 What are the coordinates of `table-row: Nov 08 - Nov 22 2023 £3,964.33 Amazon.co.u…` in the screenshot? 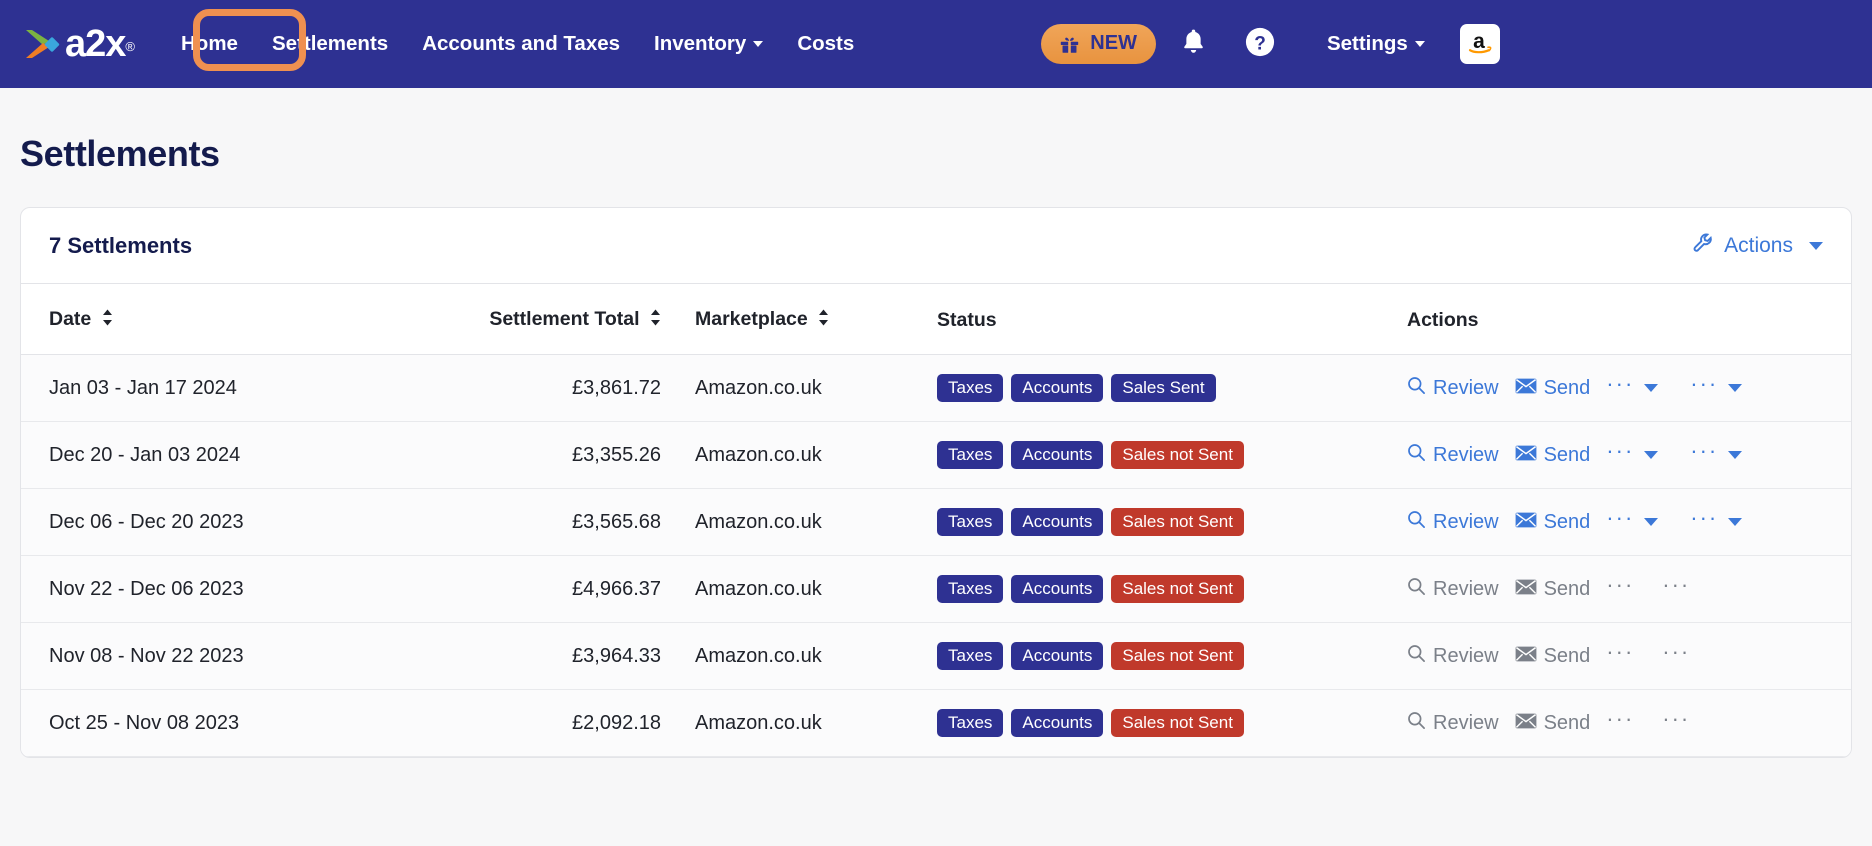 It's located at (936, 656).